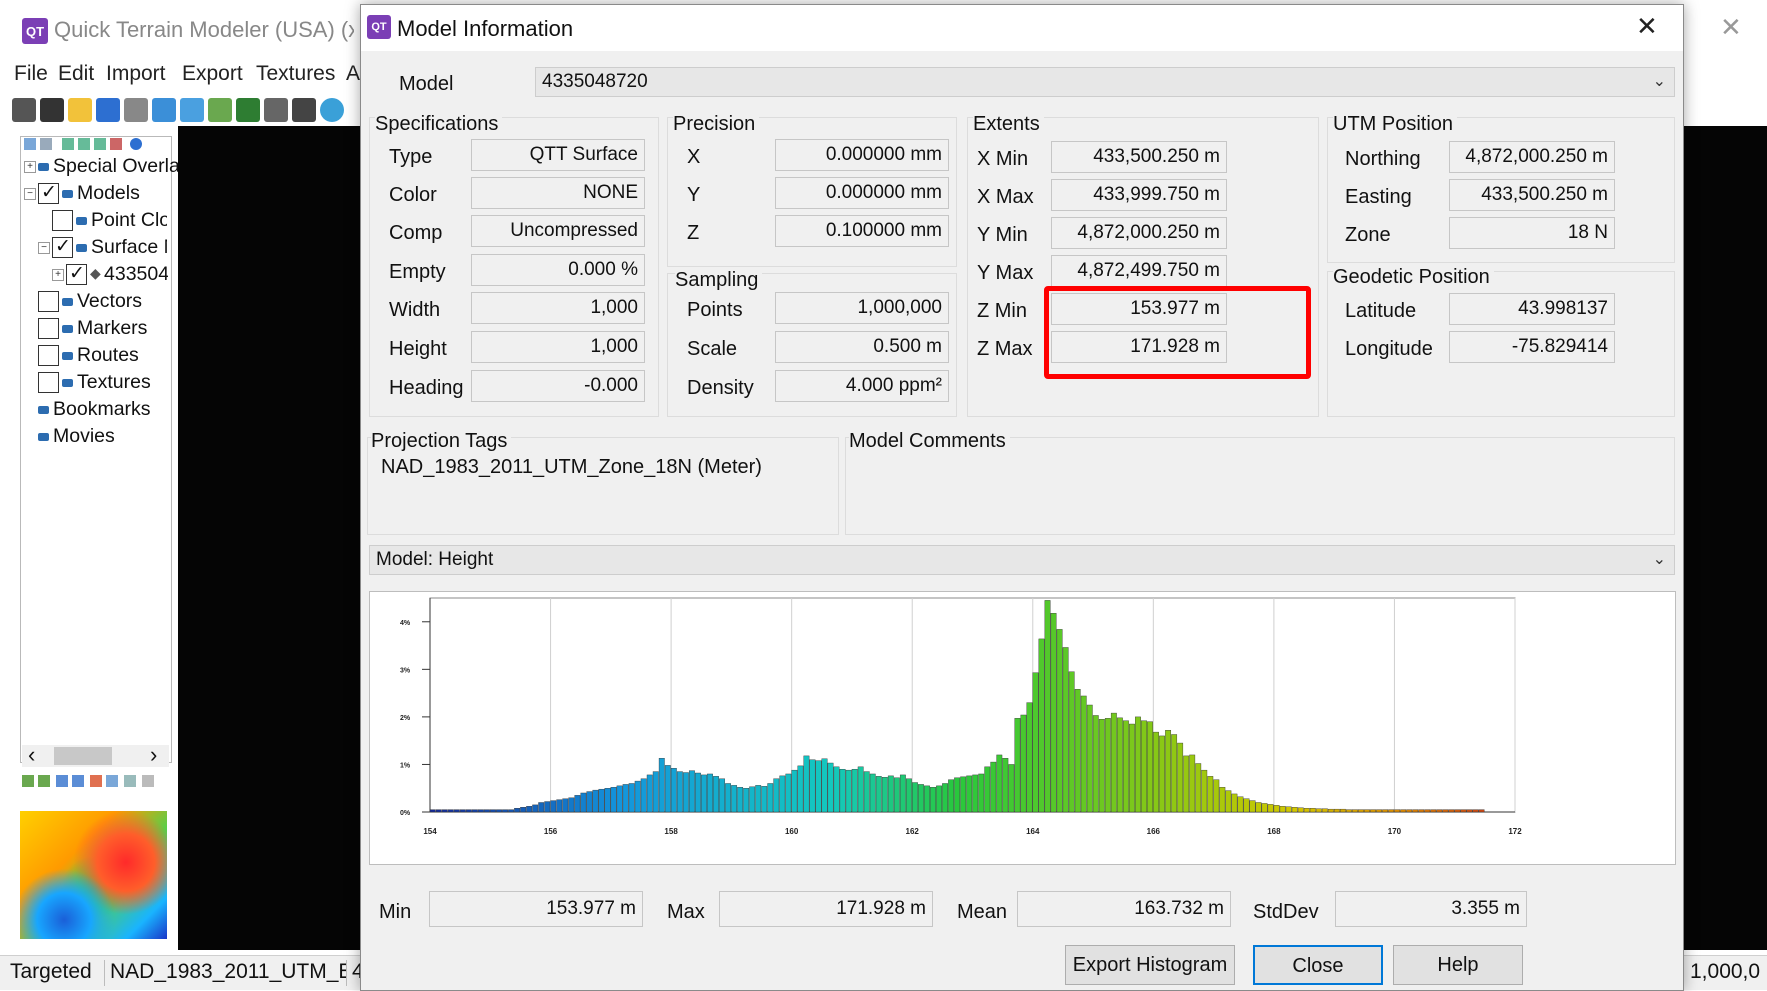 The height and width of the screenshot is (991, 1767). I want to click on folder-icon, so click(81, 221).